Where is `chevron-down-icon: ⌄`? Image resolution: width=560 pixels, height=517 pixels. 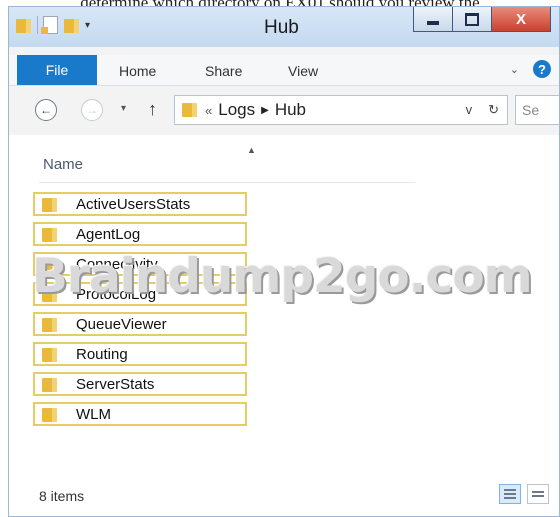 chevron-down-icon: ⌄ is located at coordinates (514, 69).